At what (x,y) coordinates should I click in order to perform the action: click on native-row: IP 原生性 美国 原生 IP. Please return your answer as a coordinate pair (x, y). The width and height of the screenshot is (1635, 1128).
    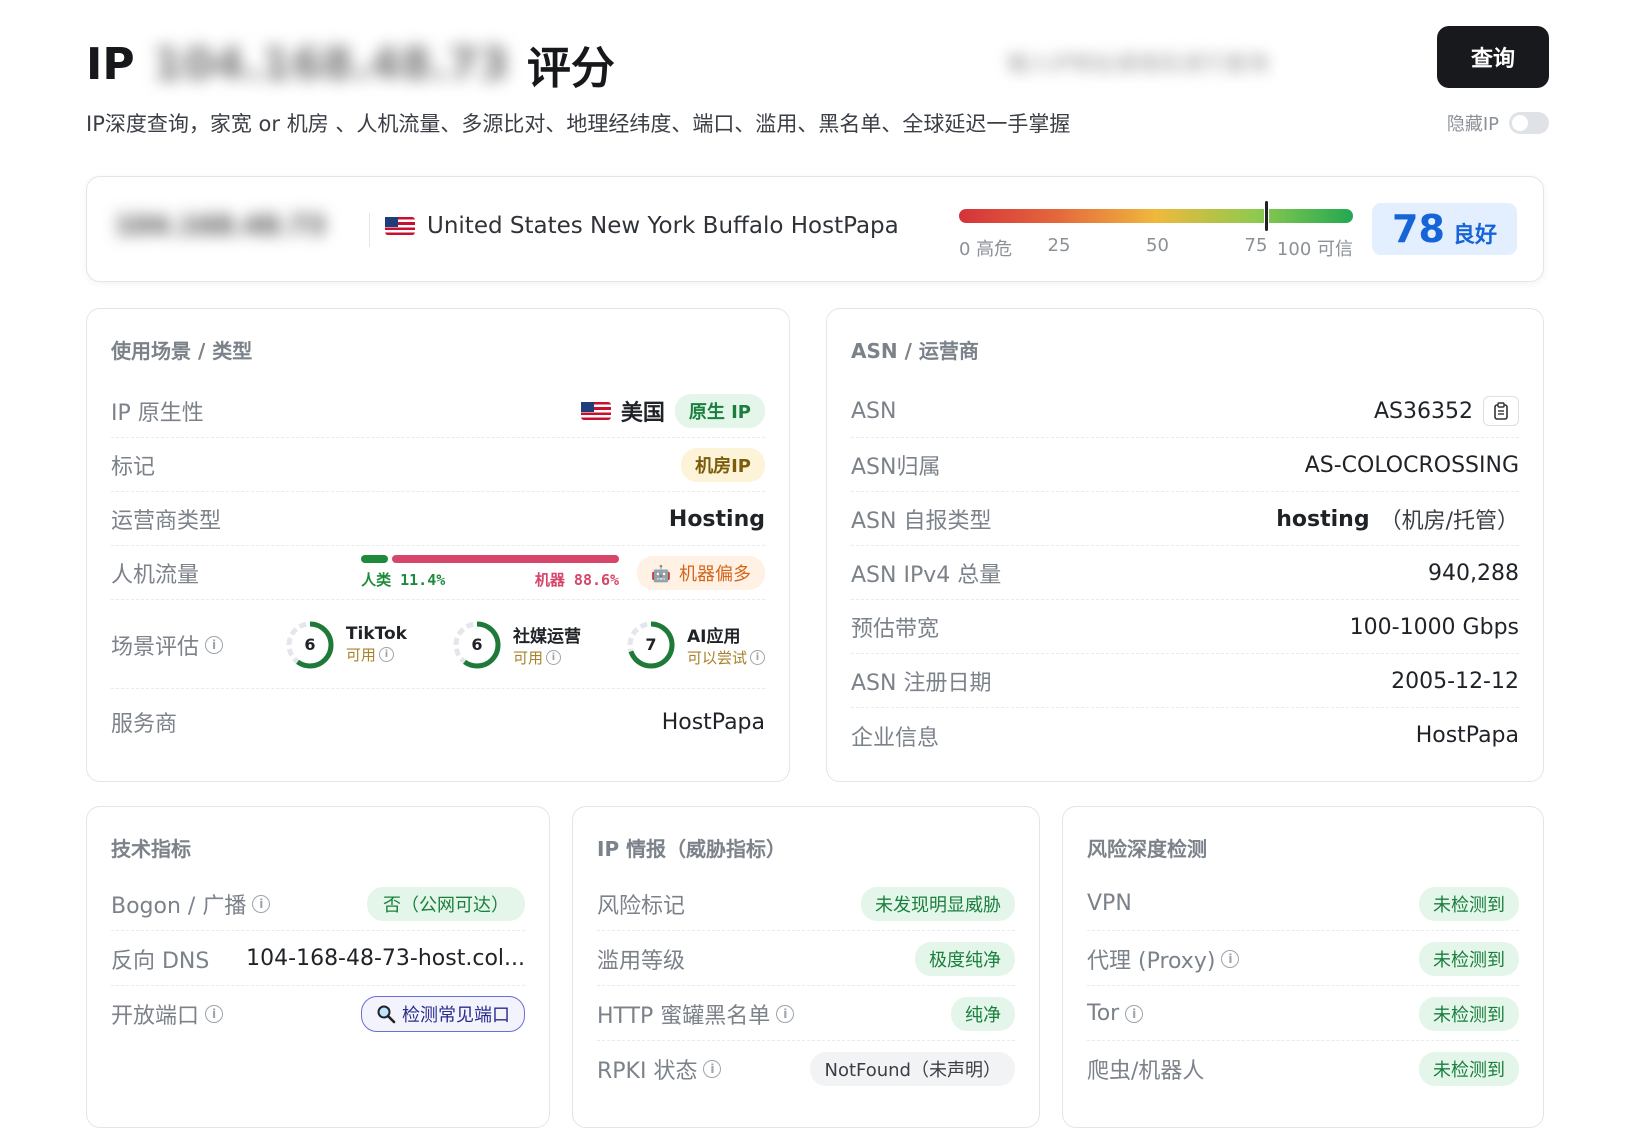
    Looking at the image, I should click on (438, 411).